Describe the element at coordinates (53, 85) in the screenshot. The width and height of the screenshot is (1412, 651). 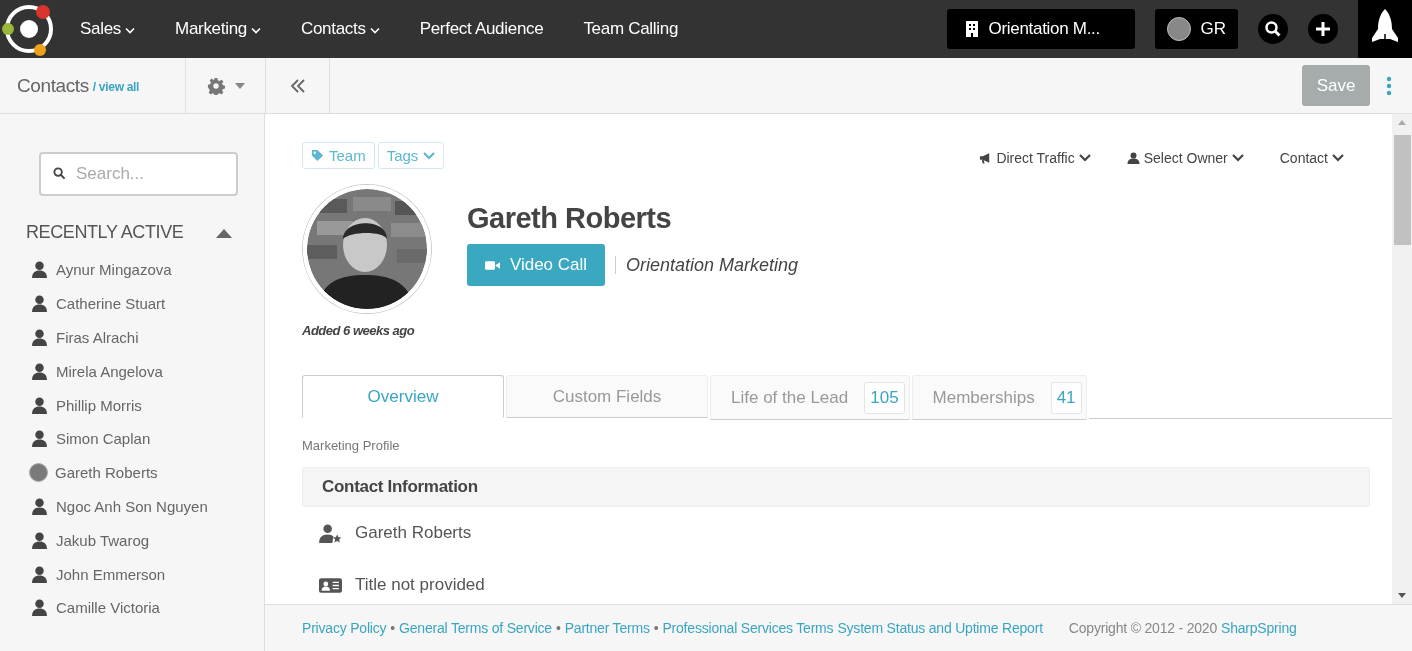
I see `page-title: Contacts` at that location.